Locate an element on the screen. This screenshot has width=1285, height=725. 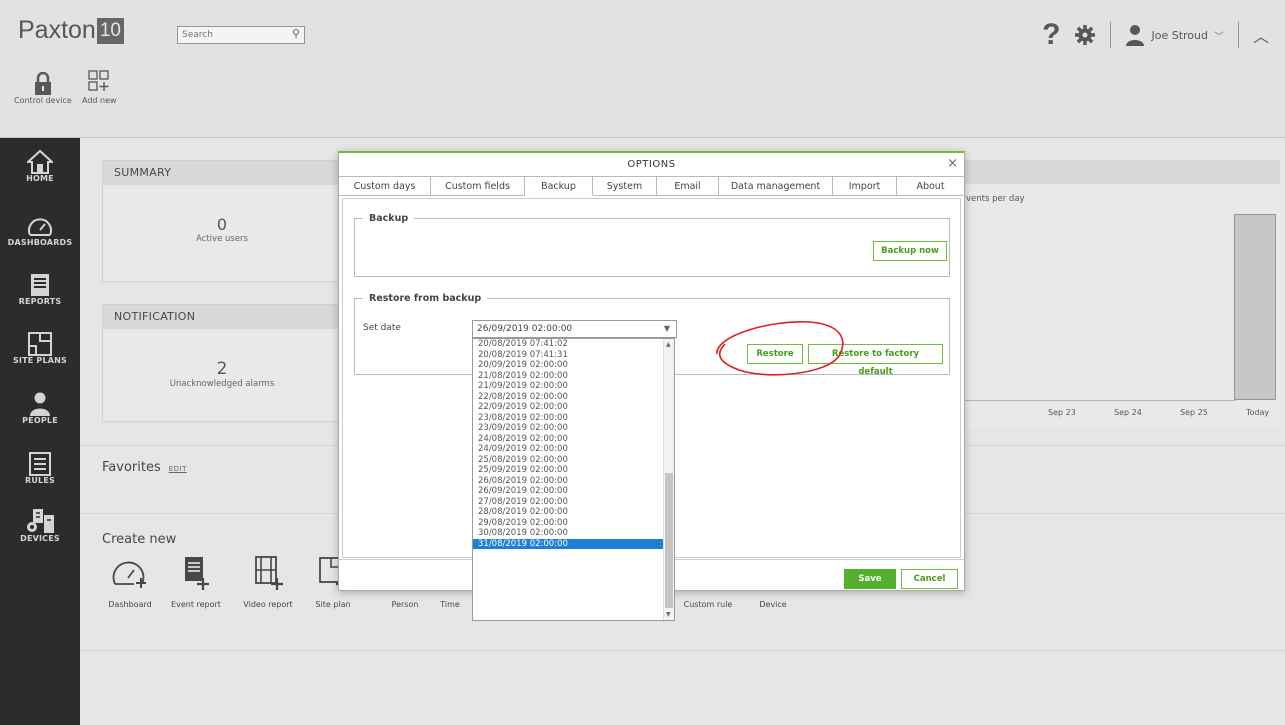
restore-factory-default-button: Restore to factory default is located at coordinates (875, 360).